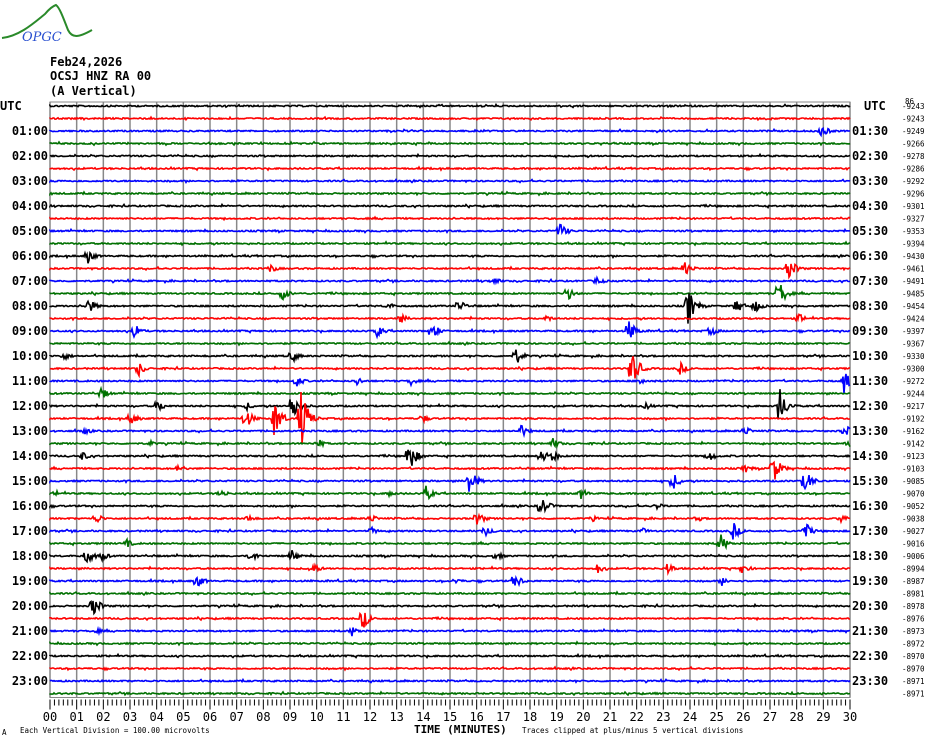 The height and width of the screenshot is (744, 930). I want to click on trace-offset-label: -9217, so click(913, 406).